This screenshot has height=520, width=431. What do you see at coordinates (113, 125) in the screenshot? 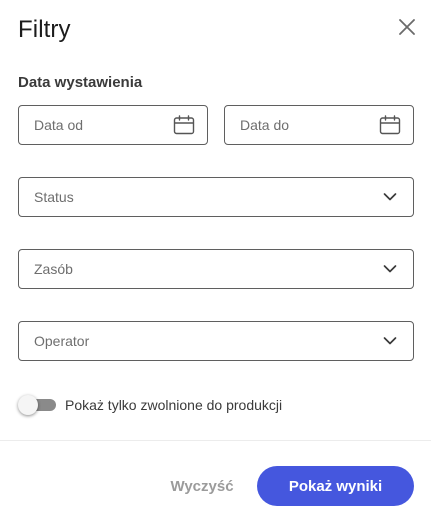
I see `date-from-field: Data od` at bounding box center [113, 125].